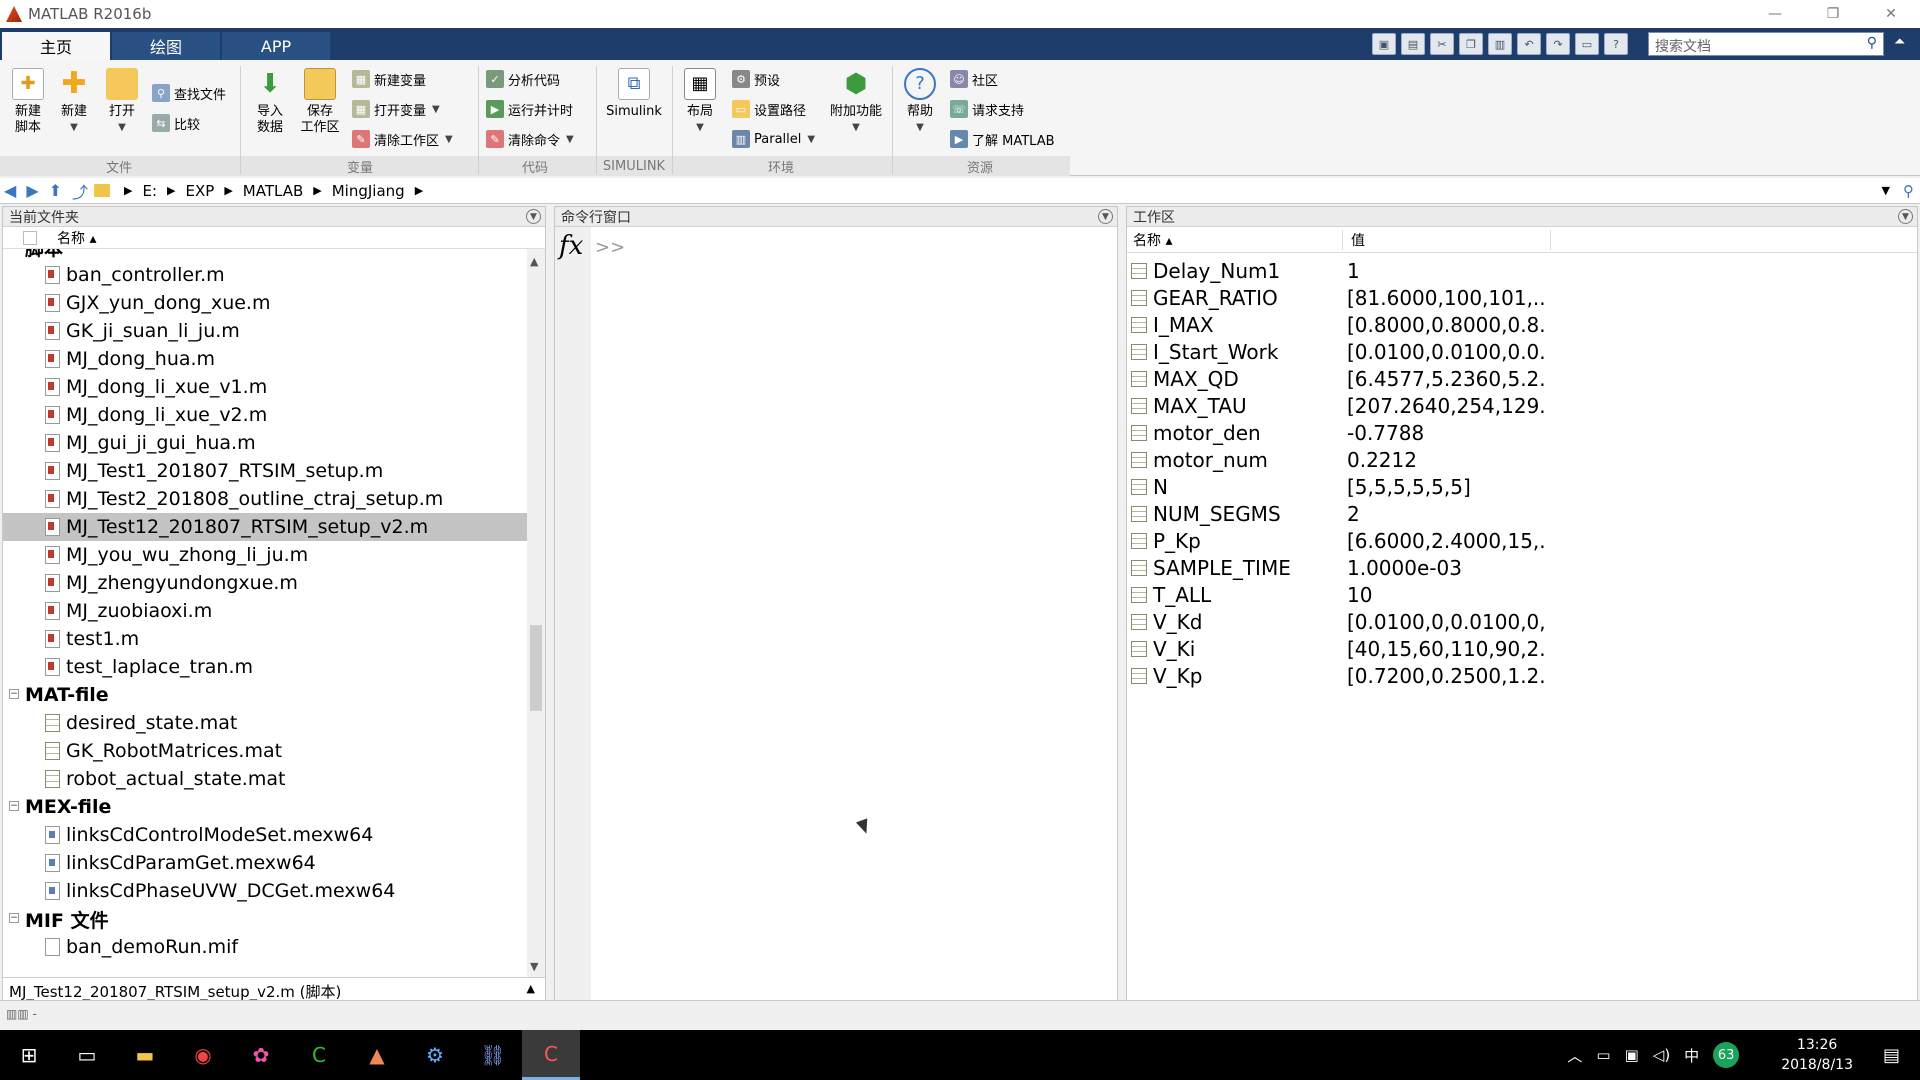 The image size is (1920, 1080). Describe the element at coordinates (265, 331) in the screenshot. I see `file-item: GK_ji_suan_li_ju.m` at that location.